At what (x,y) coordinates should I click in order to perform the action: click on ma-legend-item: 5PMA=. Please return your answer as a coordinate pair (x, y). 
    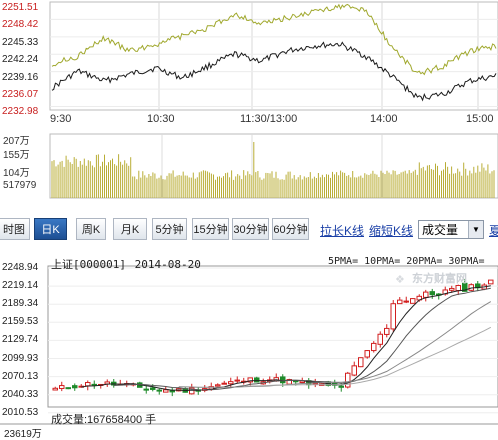
    Looking at the image, I should click on (343, 261).